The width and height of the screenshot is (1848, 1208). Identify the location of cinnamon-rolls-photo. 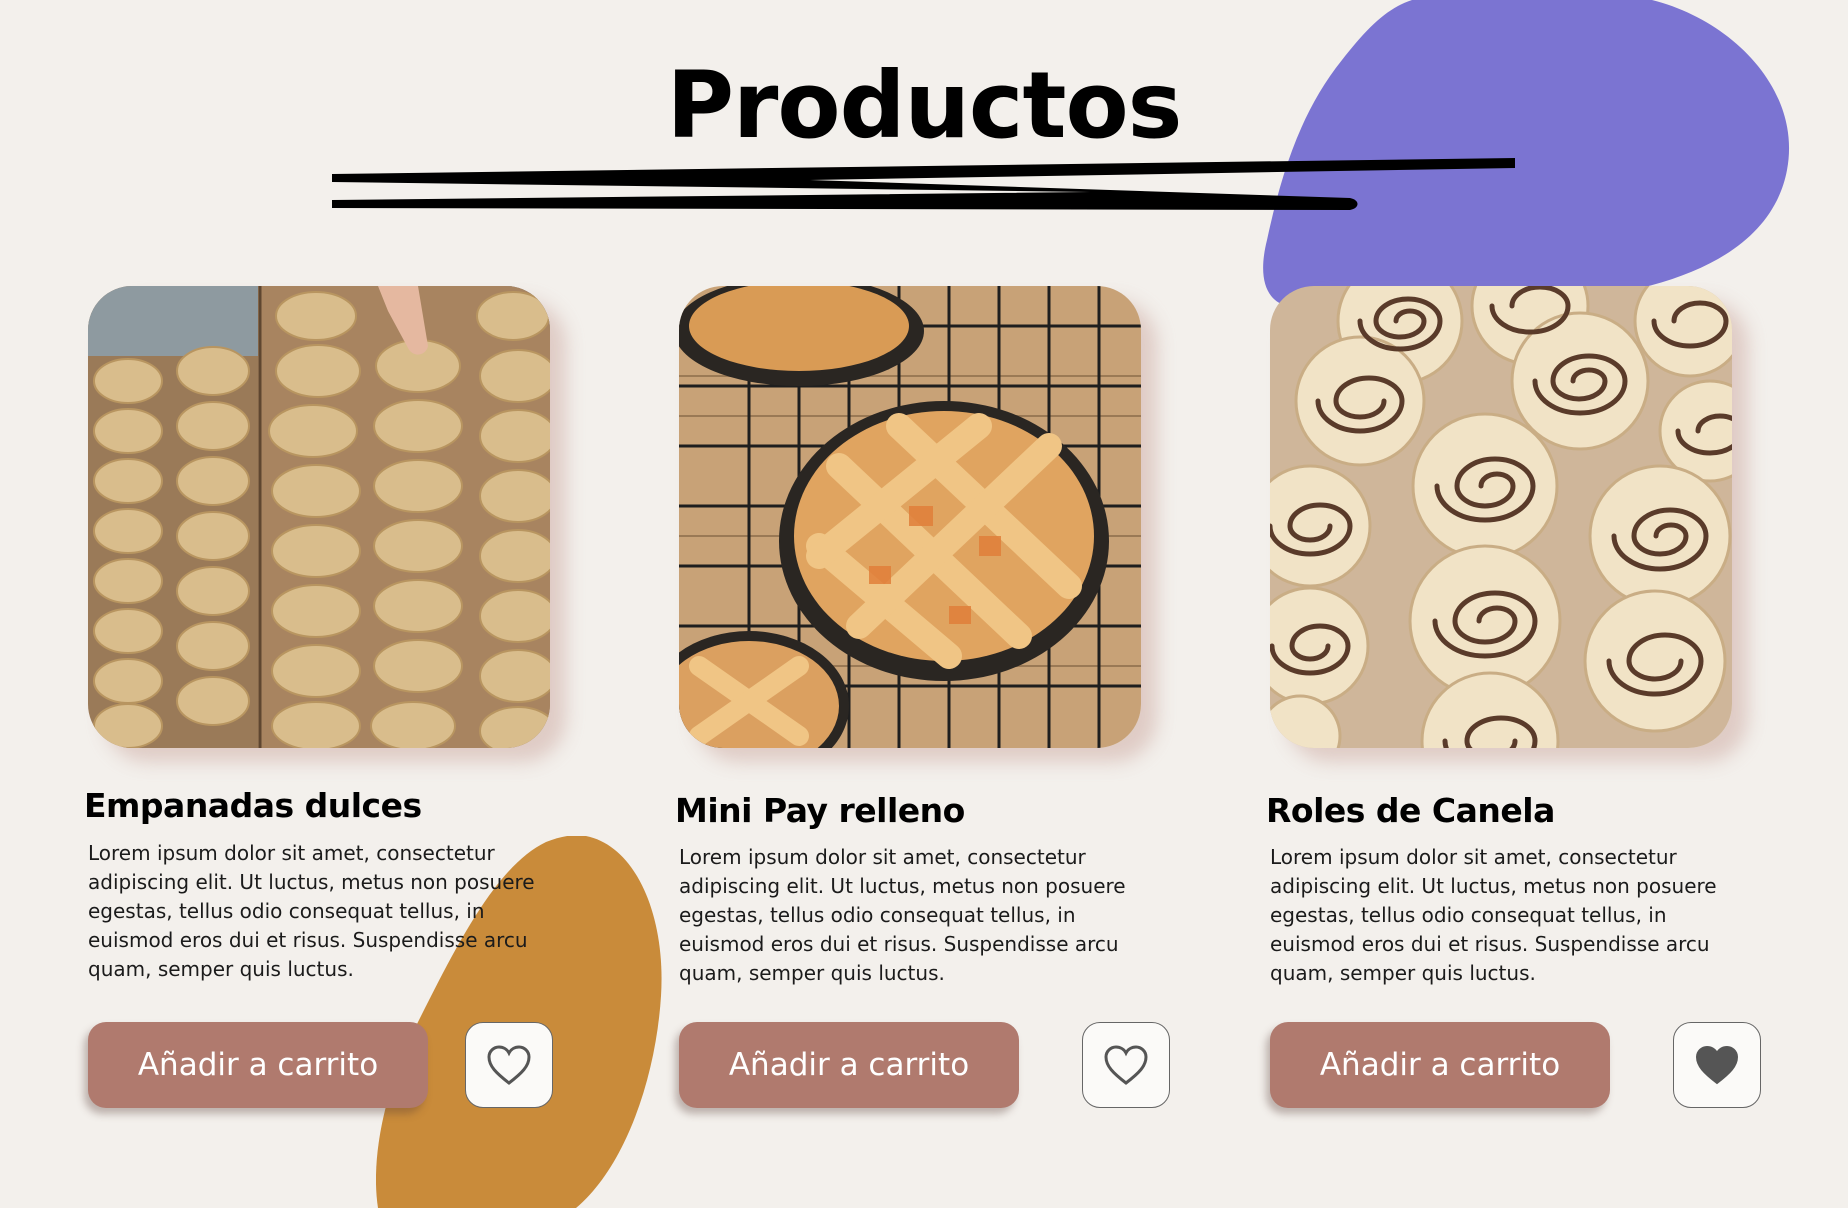
(1501, 517).